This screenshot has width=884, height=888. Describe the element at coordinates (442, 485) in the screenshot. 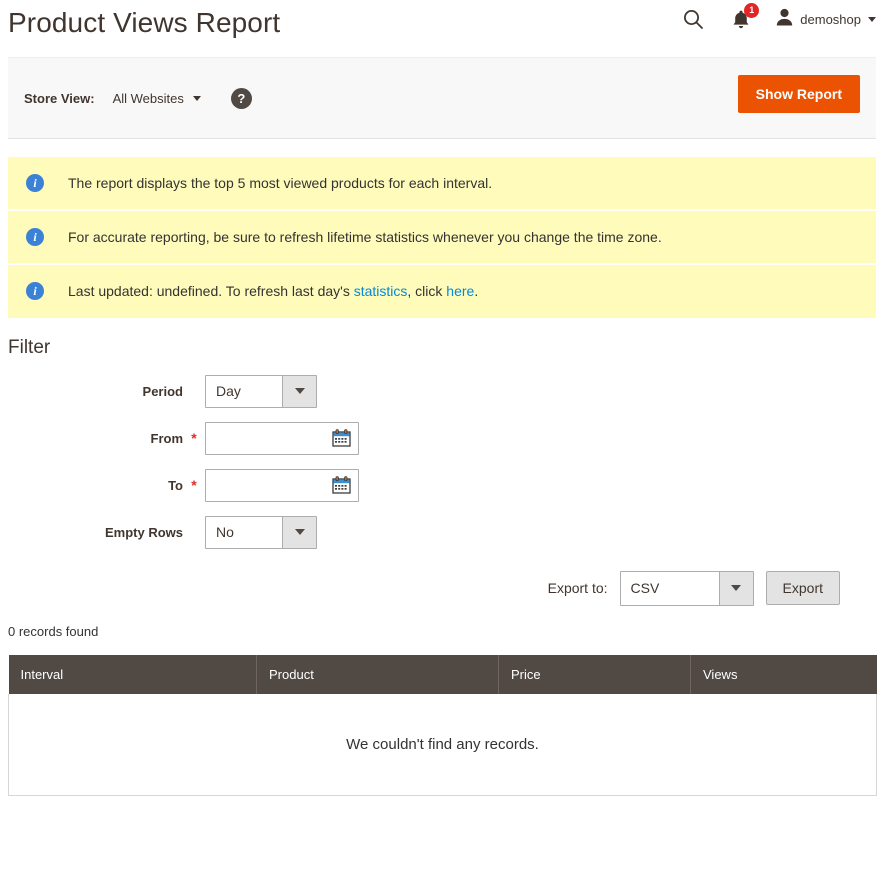

I see `filter-field-row: To *` at that location.